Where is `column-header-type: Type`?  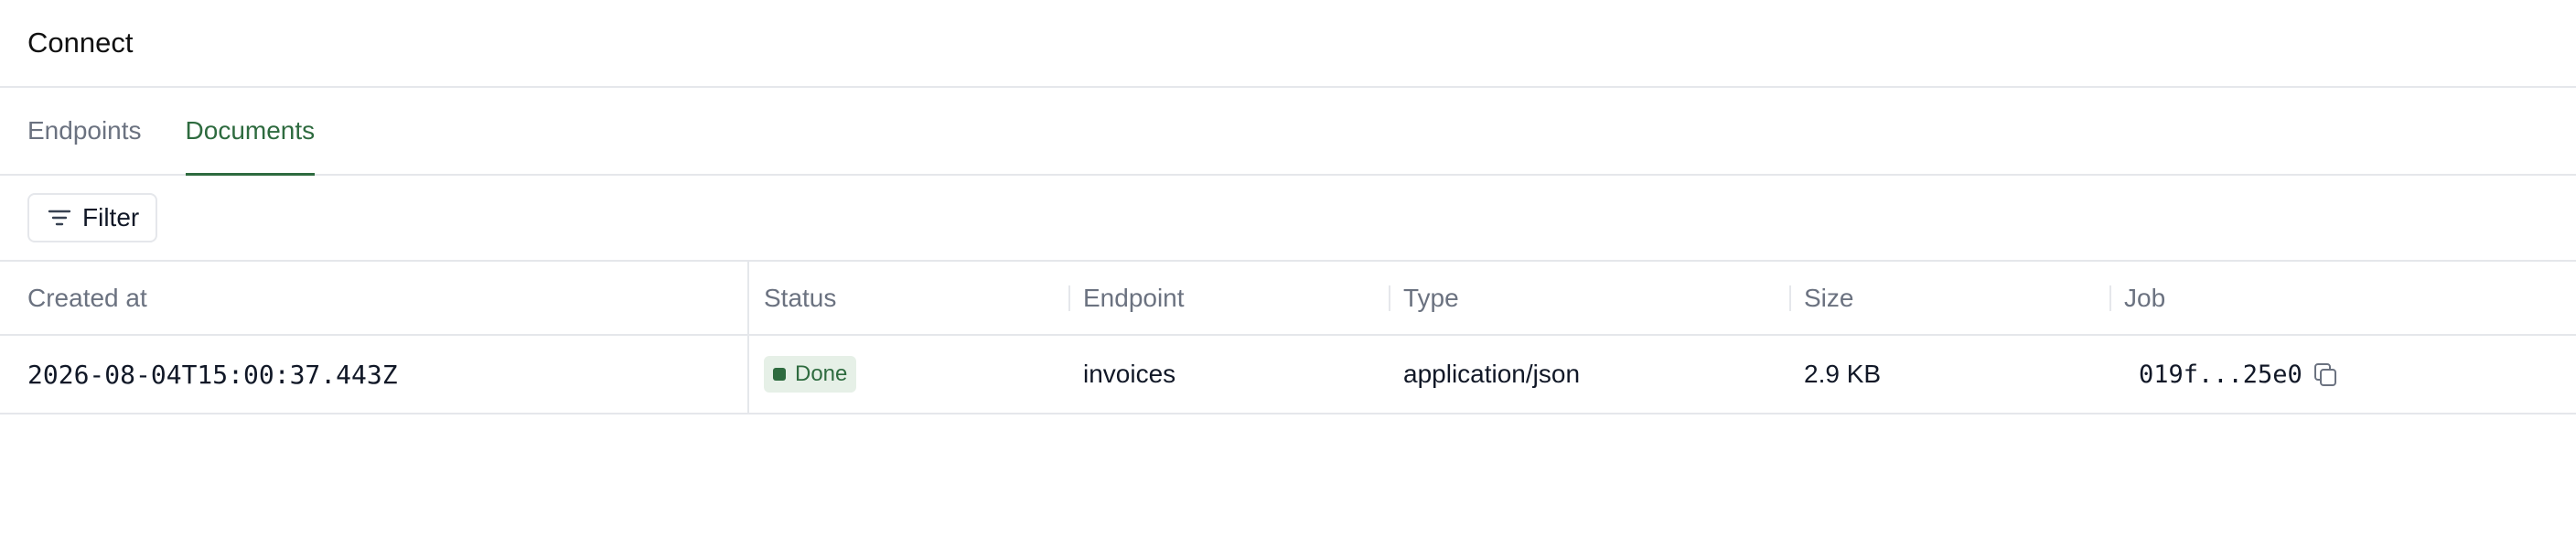
column-header-type: Type is located at coordinates (1589, 299).